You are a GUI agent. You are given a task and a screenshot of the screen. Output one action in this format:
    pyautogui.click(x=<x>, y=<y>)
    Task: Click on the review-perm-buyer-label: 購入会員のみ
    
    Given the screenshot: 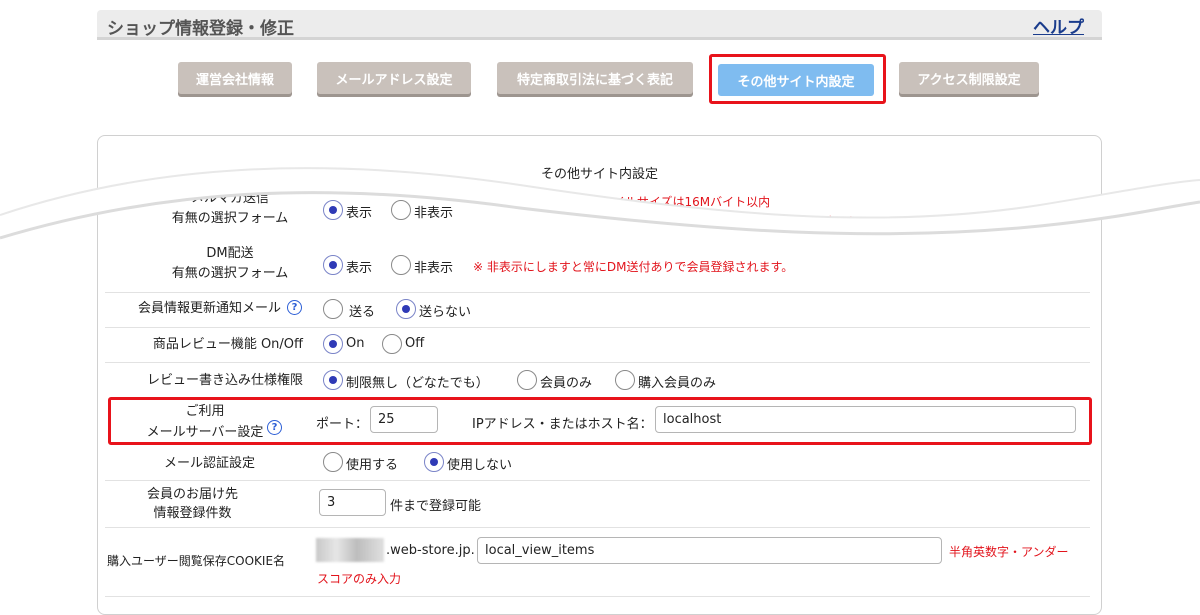 What is the action you would take?
    pyautogui.click(x=677, y=383)
    